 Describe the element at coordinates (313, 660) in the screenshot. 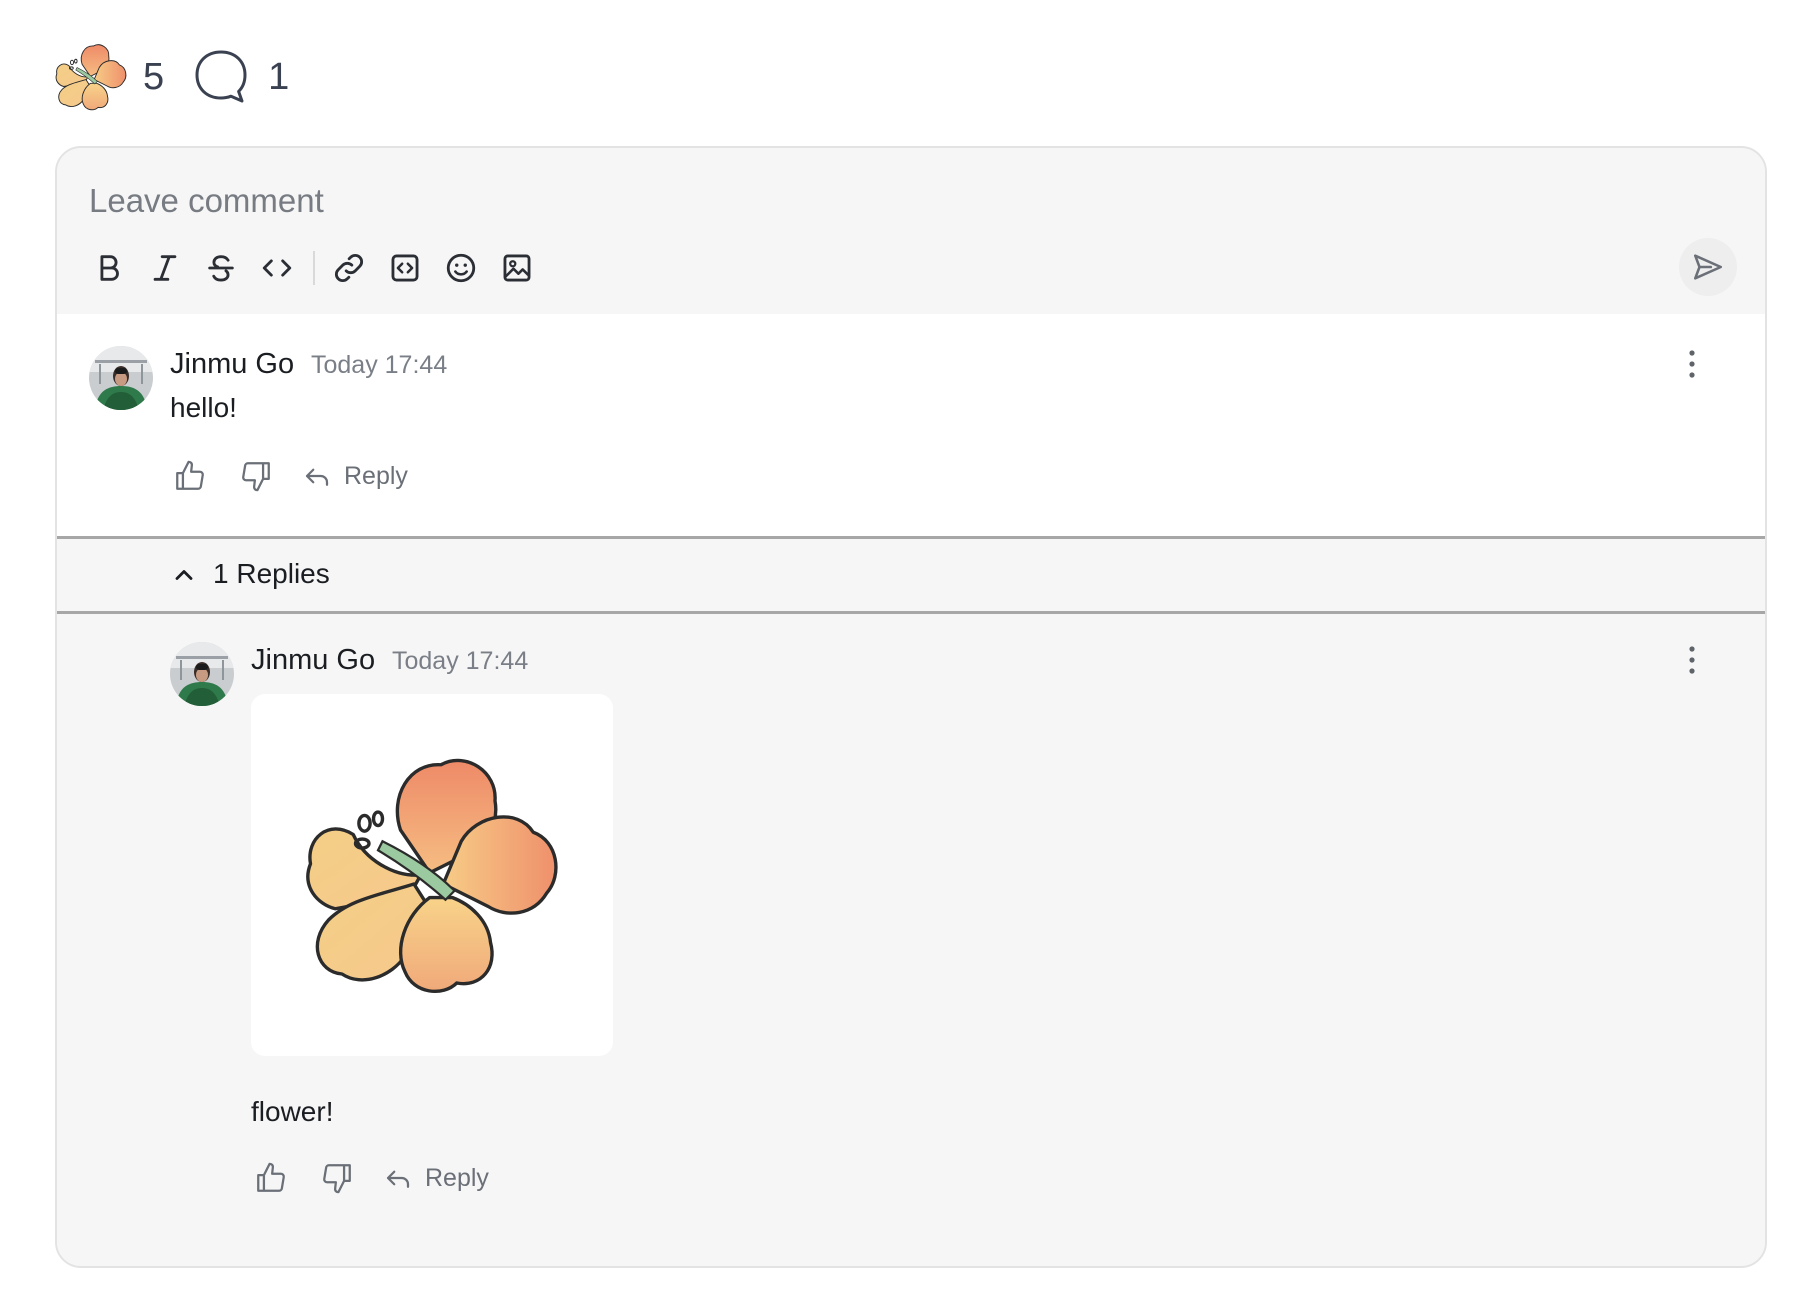

I see `reply-author: Jinmu Go` at that location.